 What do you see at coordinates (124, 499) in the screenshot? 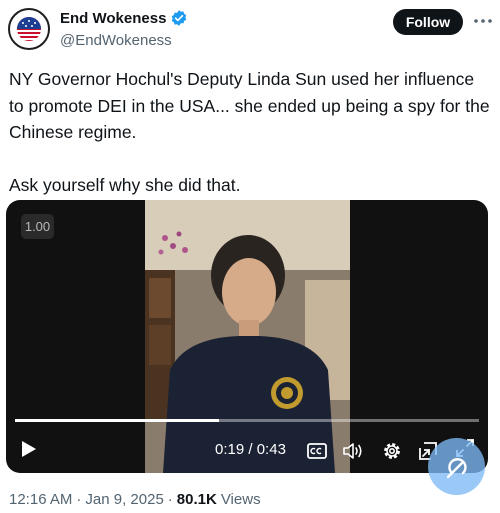
I see `post-date: Jan 9, 2025` at bounding box center [124, 499].